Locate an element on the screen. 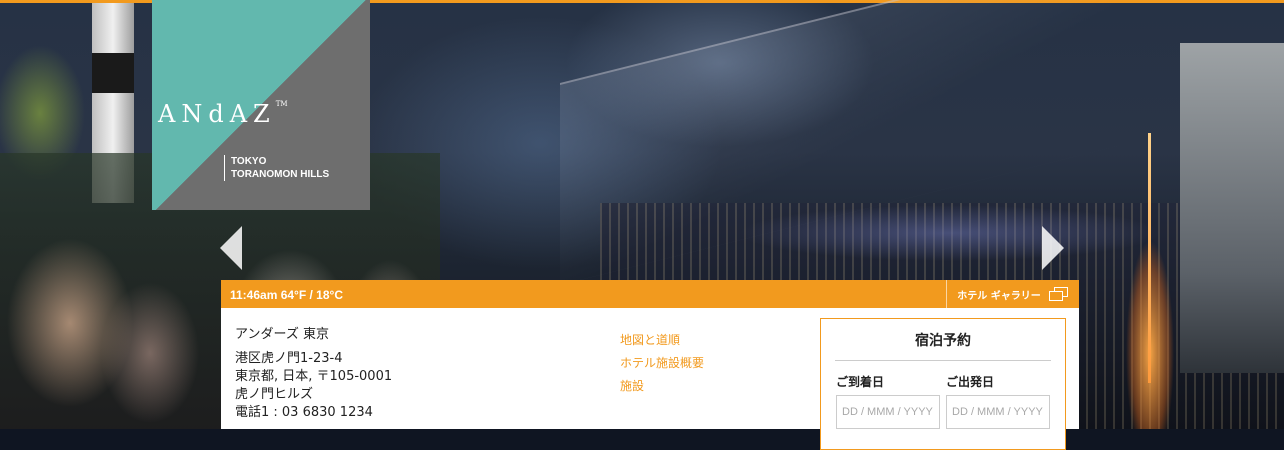 This screenshot has height=450, width=1284. logo-subtitle: TOKYO TORANOMON HILLS is located at coordinates (276, 168).